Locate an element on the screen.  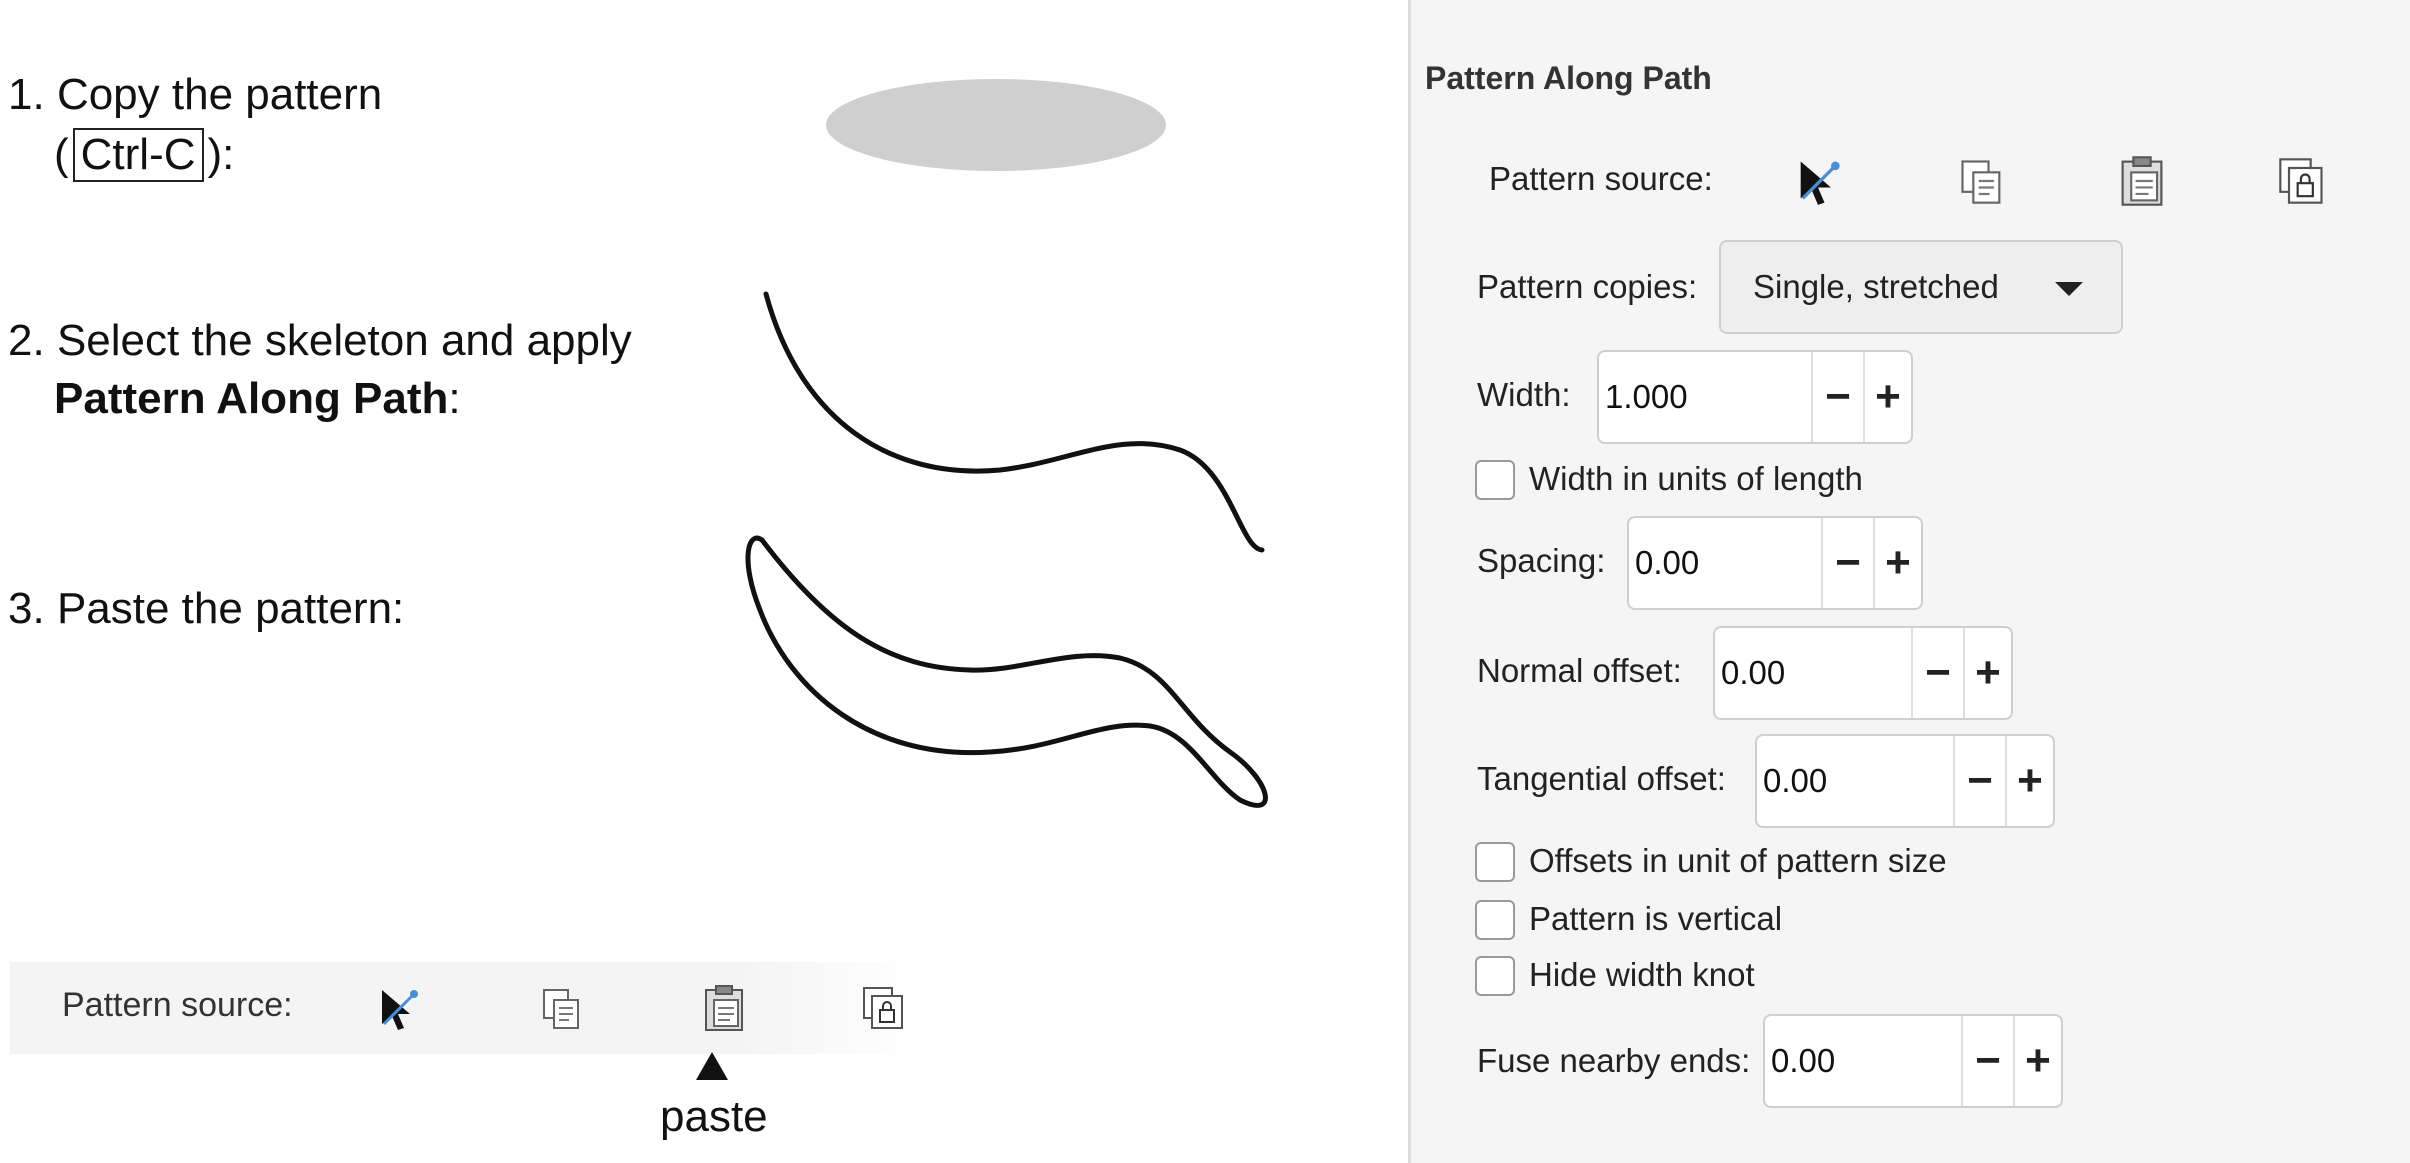
tangential-offset-input: 0.00 is located at coordinates (1855, 781).